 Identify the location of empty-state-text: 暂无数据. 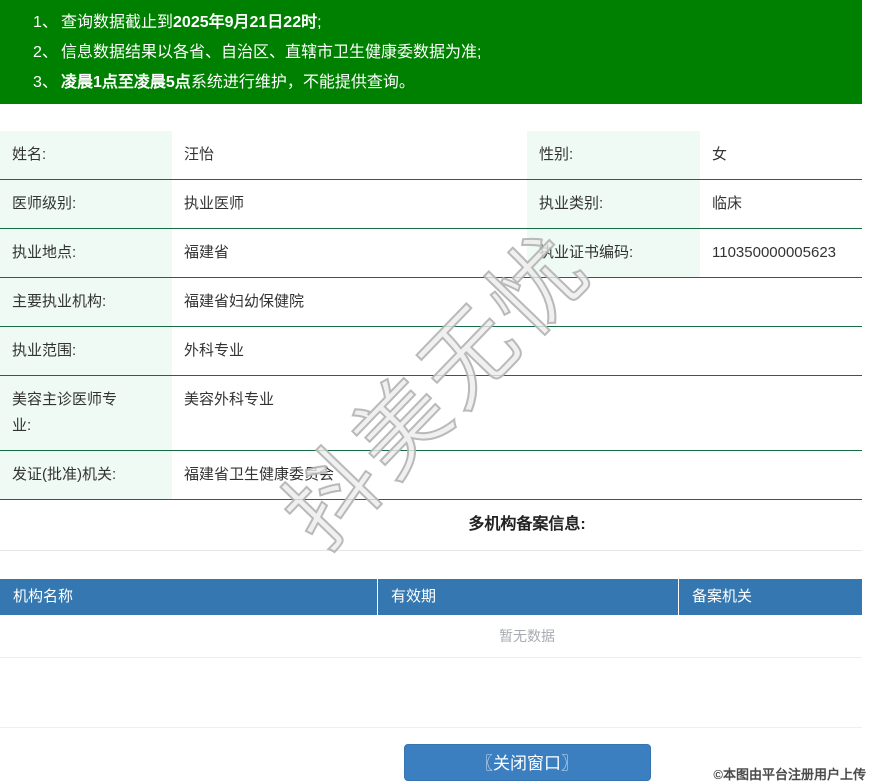
(527, 636).